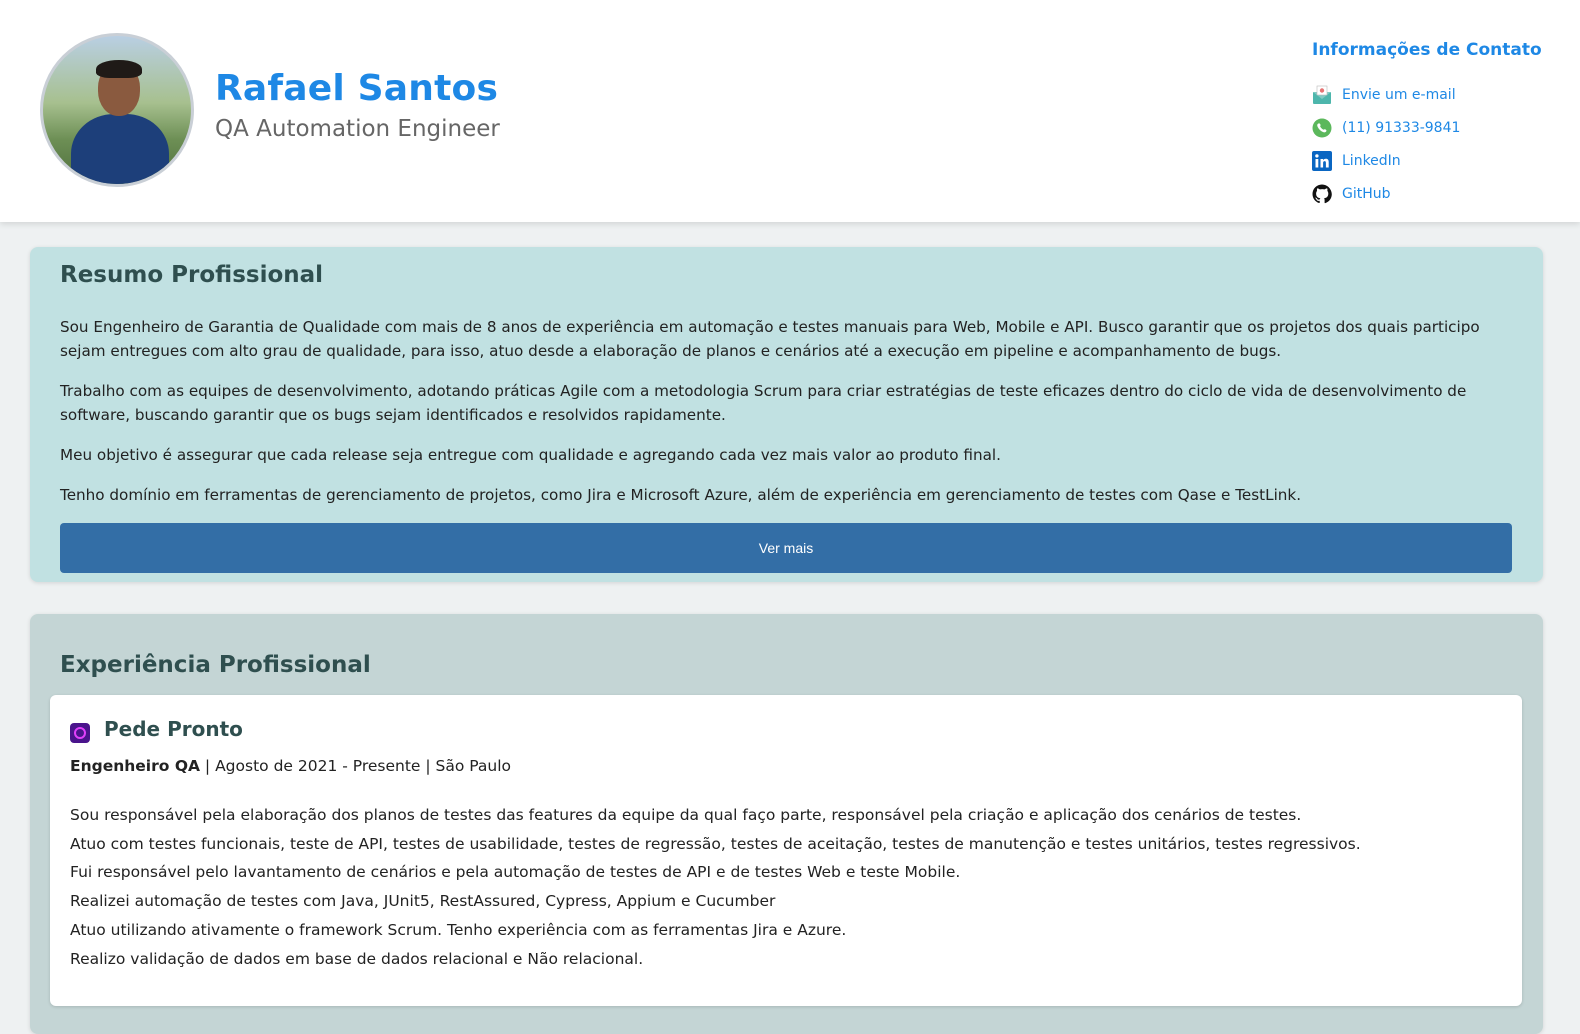  I want to click on phone-link: (11) 91333-9841, so click(1401, 128).